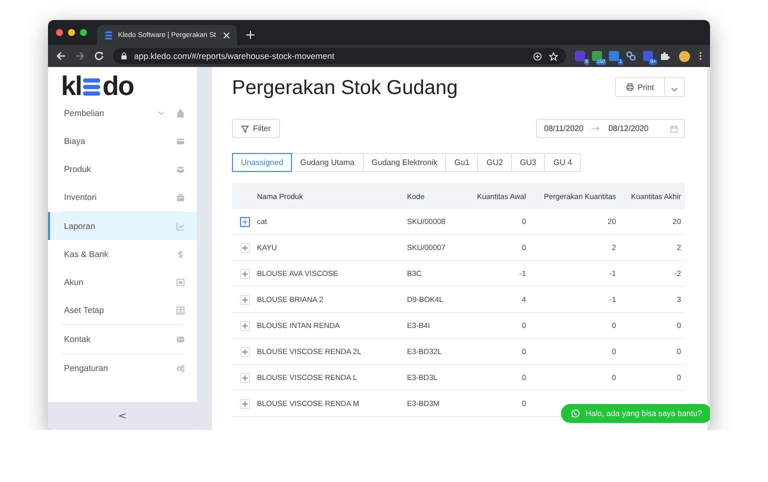 The image size is (768, 482). I want to click on tab: GU3, so click(529, 162).